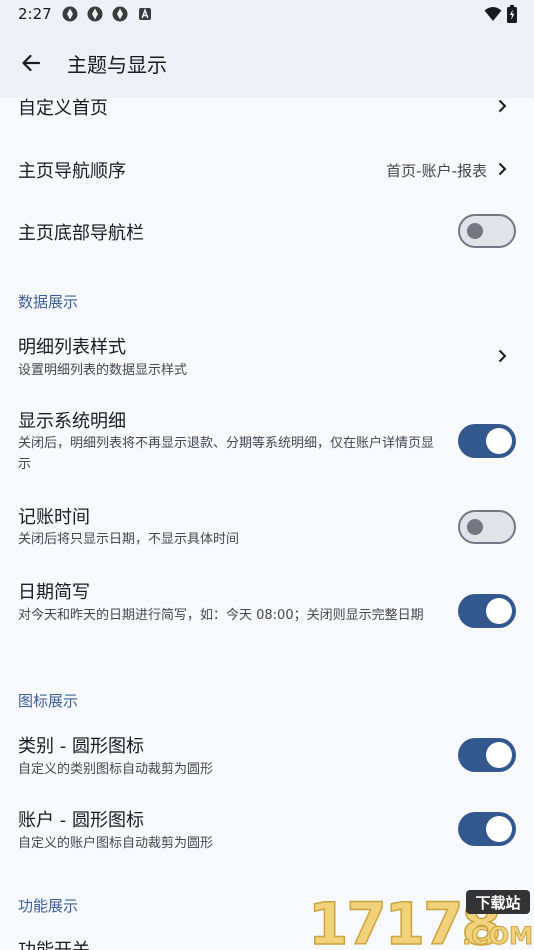 The height and width of the screenshot is (950, 534). Describe the element at coordinates (81, 233) in the screenshot. I see `row-title: 主页底部导航栏` at that location.